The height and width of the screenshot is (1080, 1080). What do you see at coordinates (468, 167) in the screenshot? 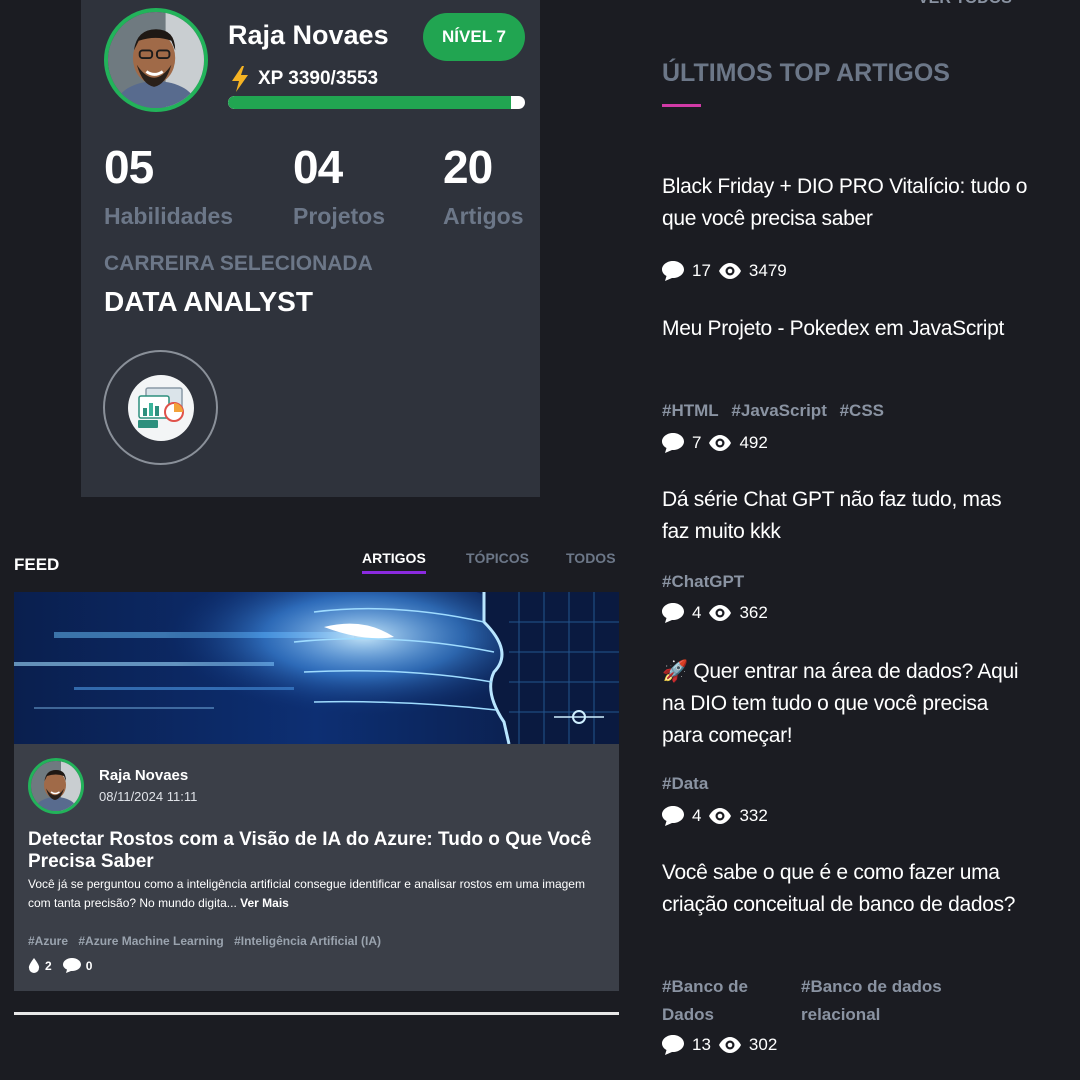
I see `articles-count: 20` at bounding box center [468, 167].